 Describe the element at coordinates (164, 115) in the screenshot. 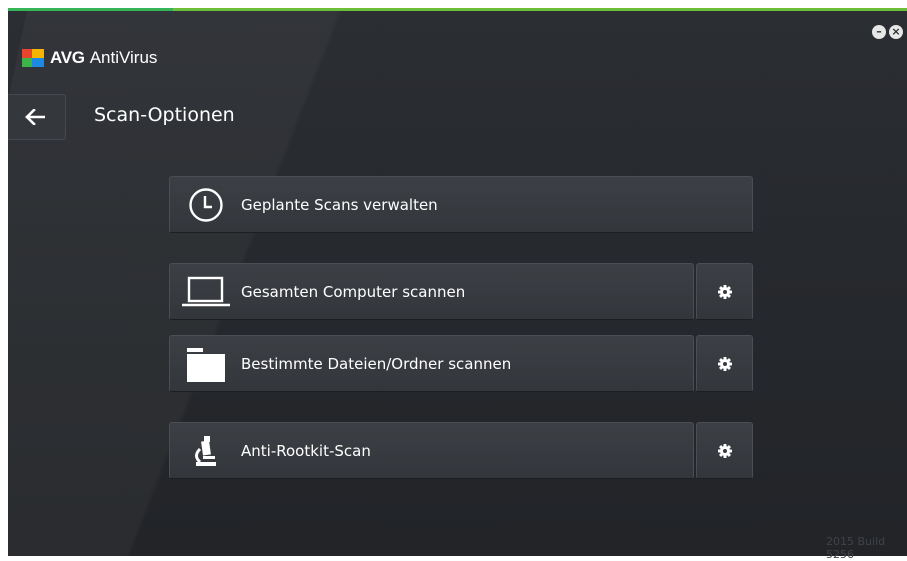

I see `page-title: Scan-Optionen` at that location.